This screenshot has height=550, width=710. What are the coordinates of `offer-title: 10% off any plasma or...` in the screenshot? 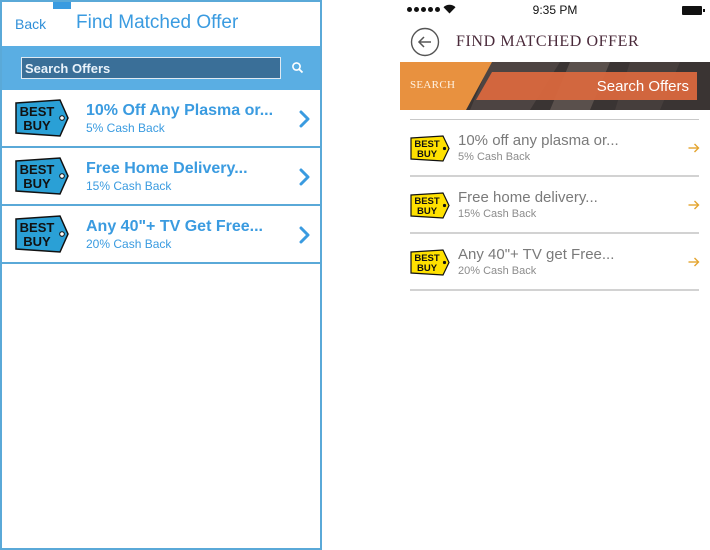 It's located at (538, 140).